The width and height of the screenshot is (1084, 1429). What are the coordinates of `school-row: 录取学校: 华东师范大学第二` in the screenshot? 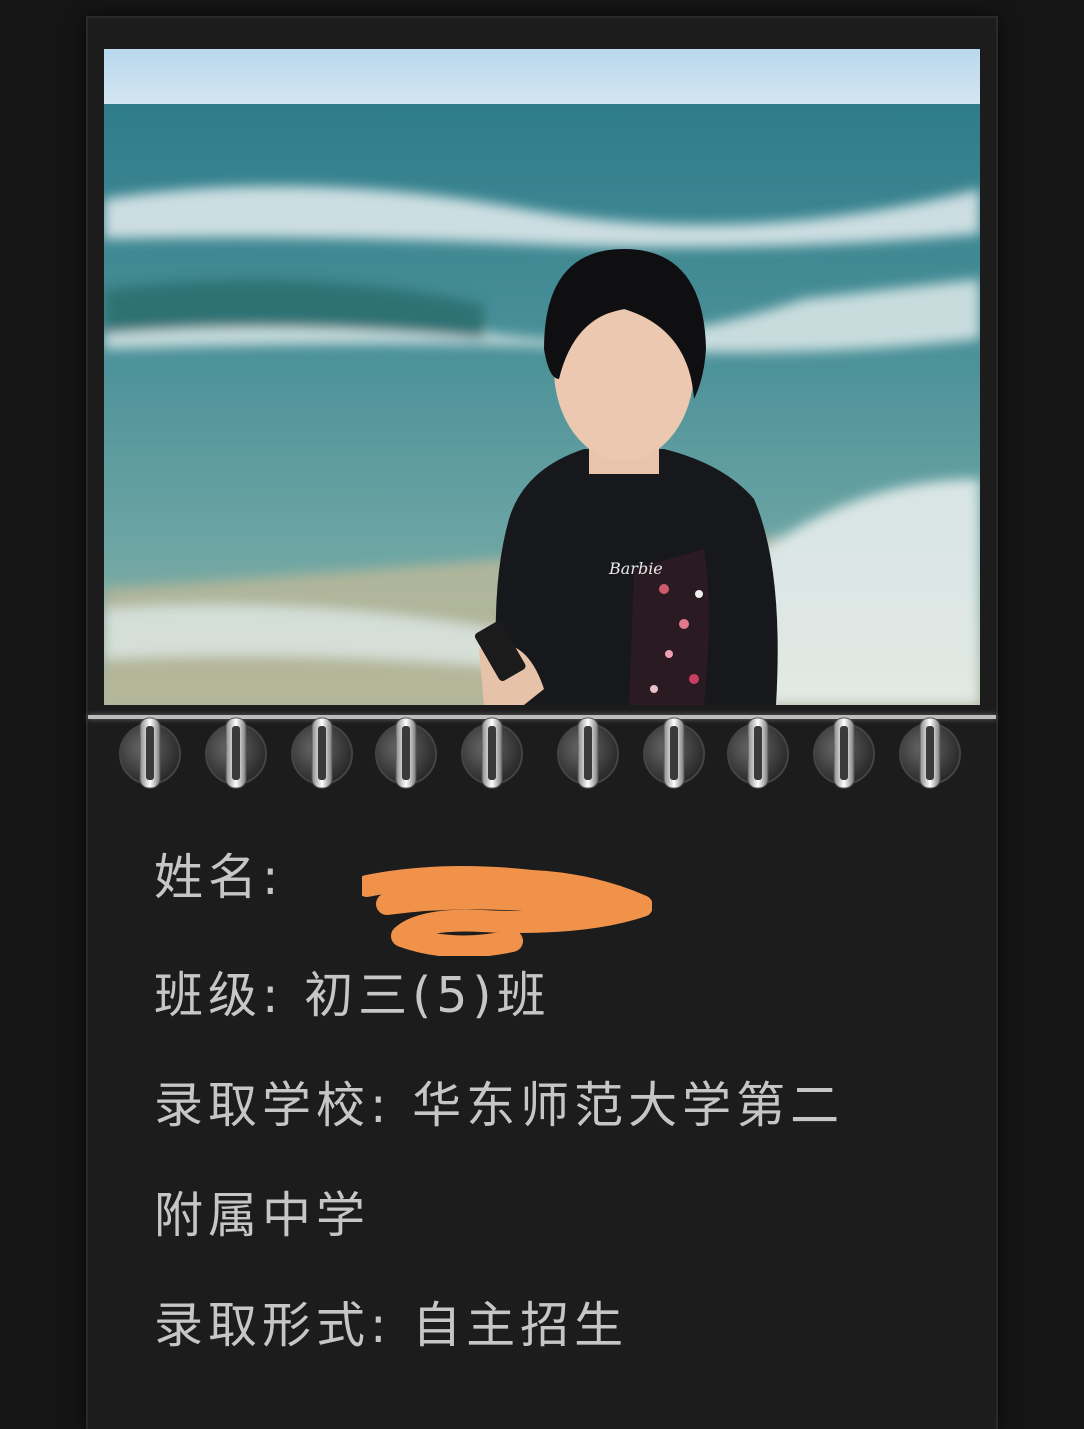 It's located at (499, 1101).